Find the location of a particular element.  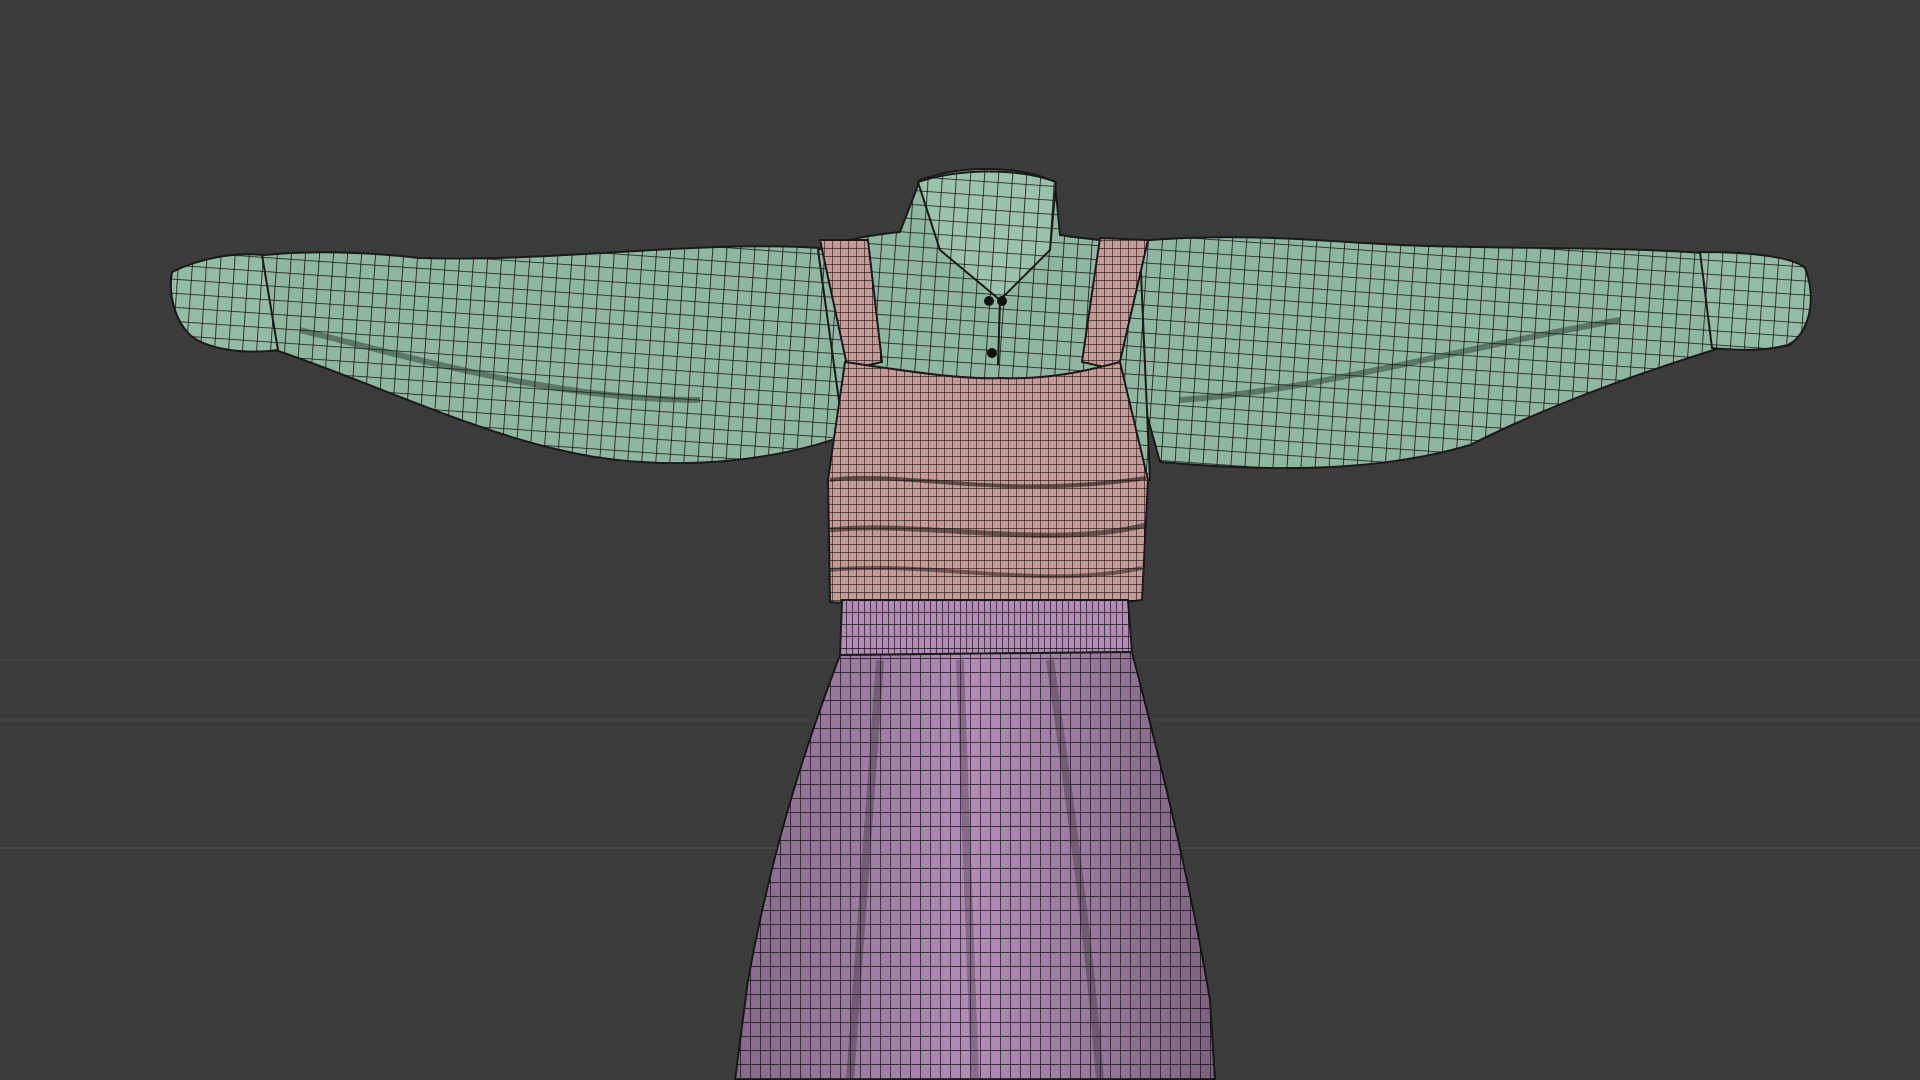

skirt-mesh is located at coordinates (975, 839).